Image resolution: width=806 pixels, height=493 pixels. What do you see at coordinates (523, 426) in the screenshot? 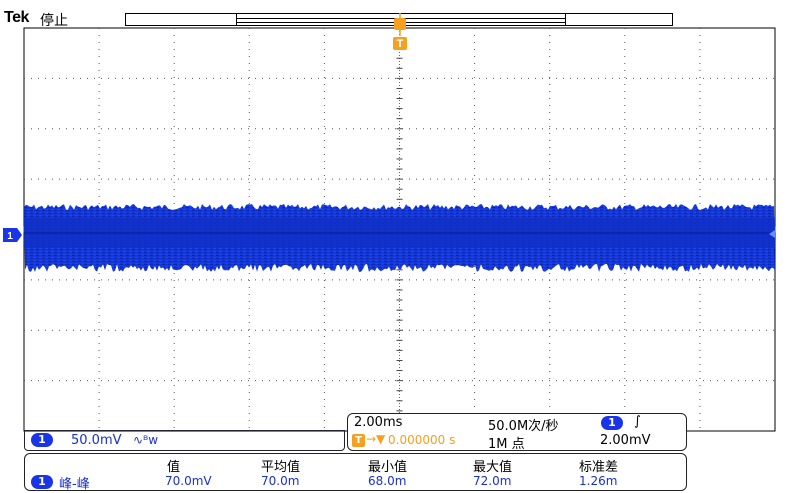
I see `sample-rate: 50.0M次/秒` at bounding box center [523, 426].